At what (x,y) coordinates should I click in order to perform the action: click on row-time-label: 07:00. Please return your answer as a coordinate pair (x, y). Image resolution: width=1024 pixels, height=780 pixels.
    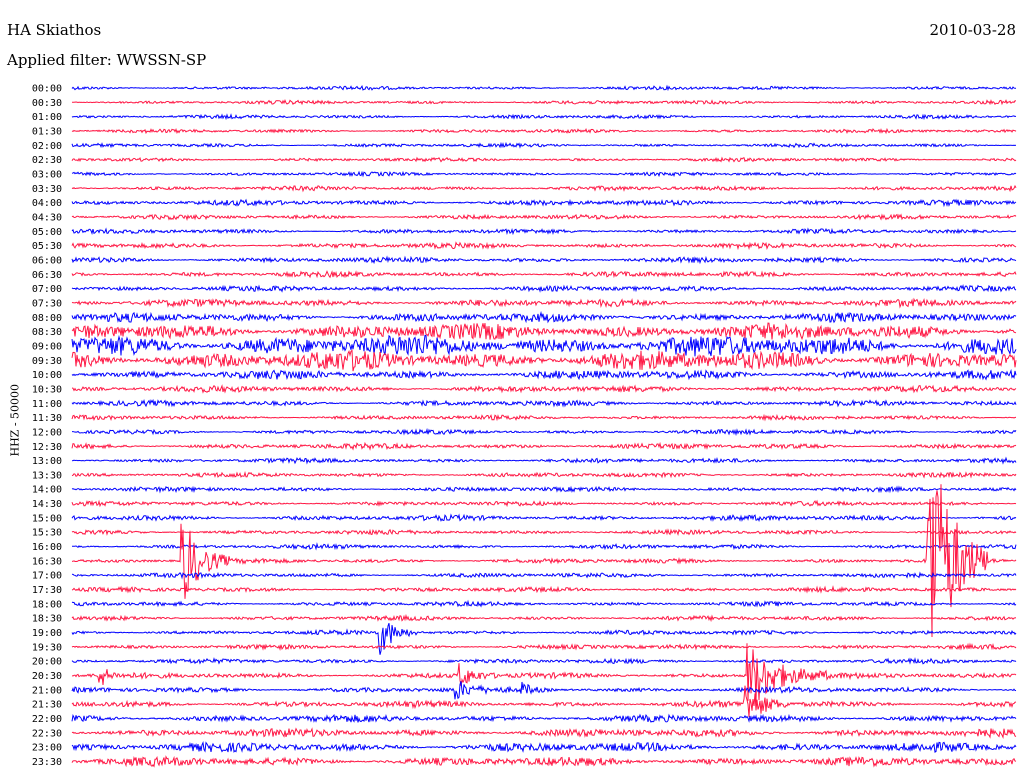
    Looking at the image, I should click on (47, 289).